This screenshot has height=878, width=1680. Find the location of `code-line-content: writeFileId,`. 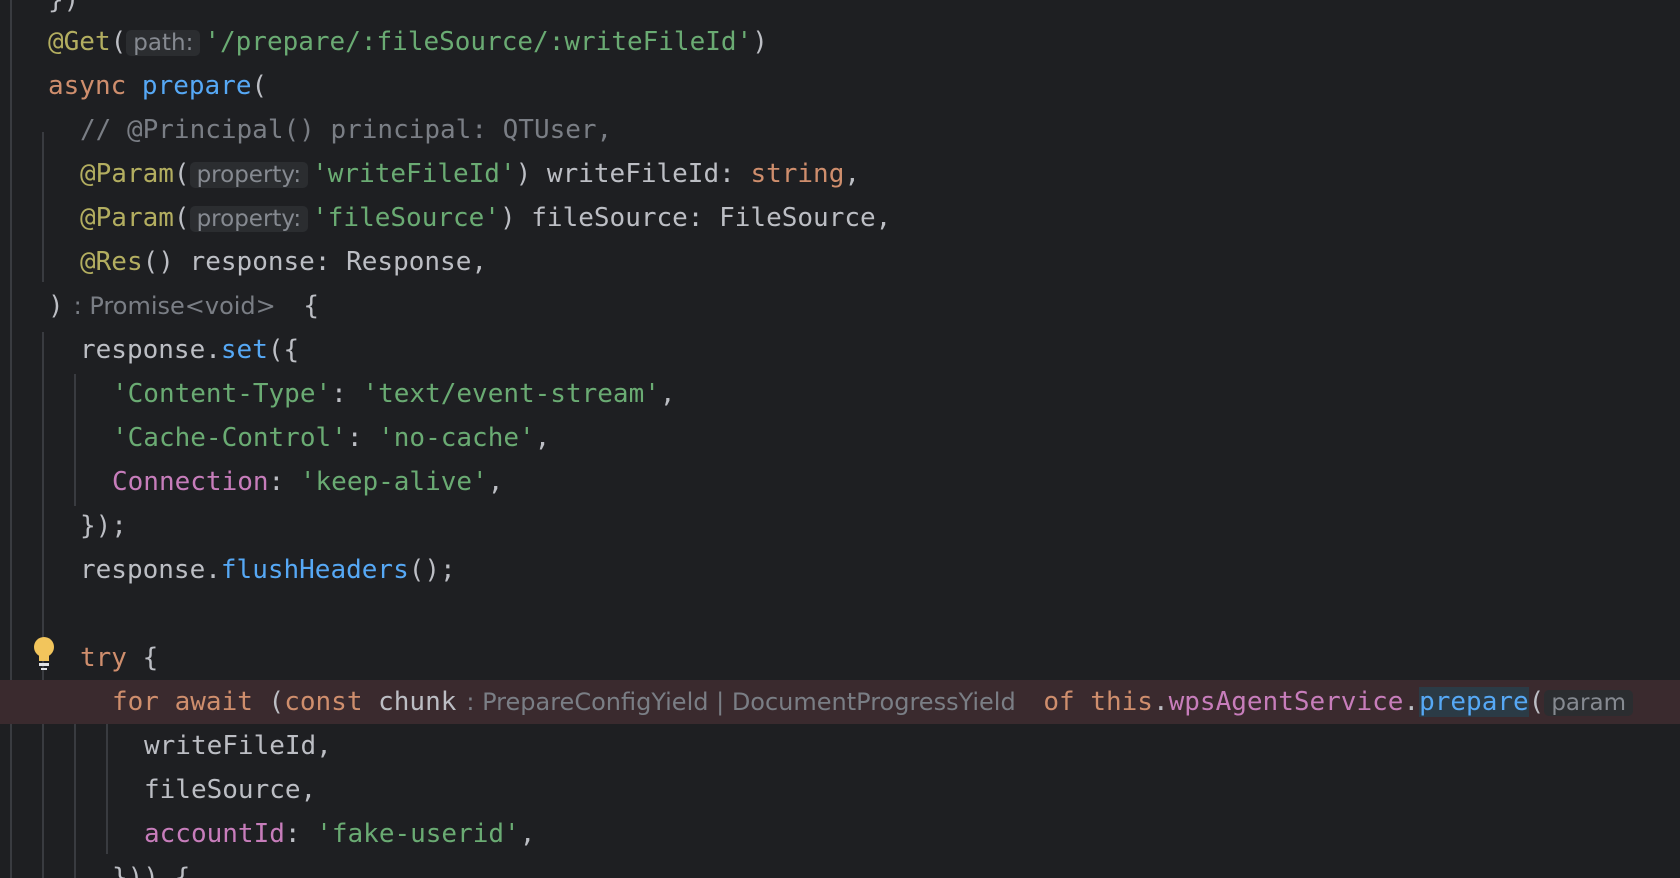

code-line-content: writeFileId, is located at coordinates (238, 746).